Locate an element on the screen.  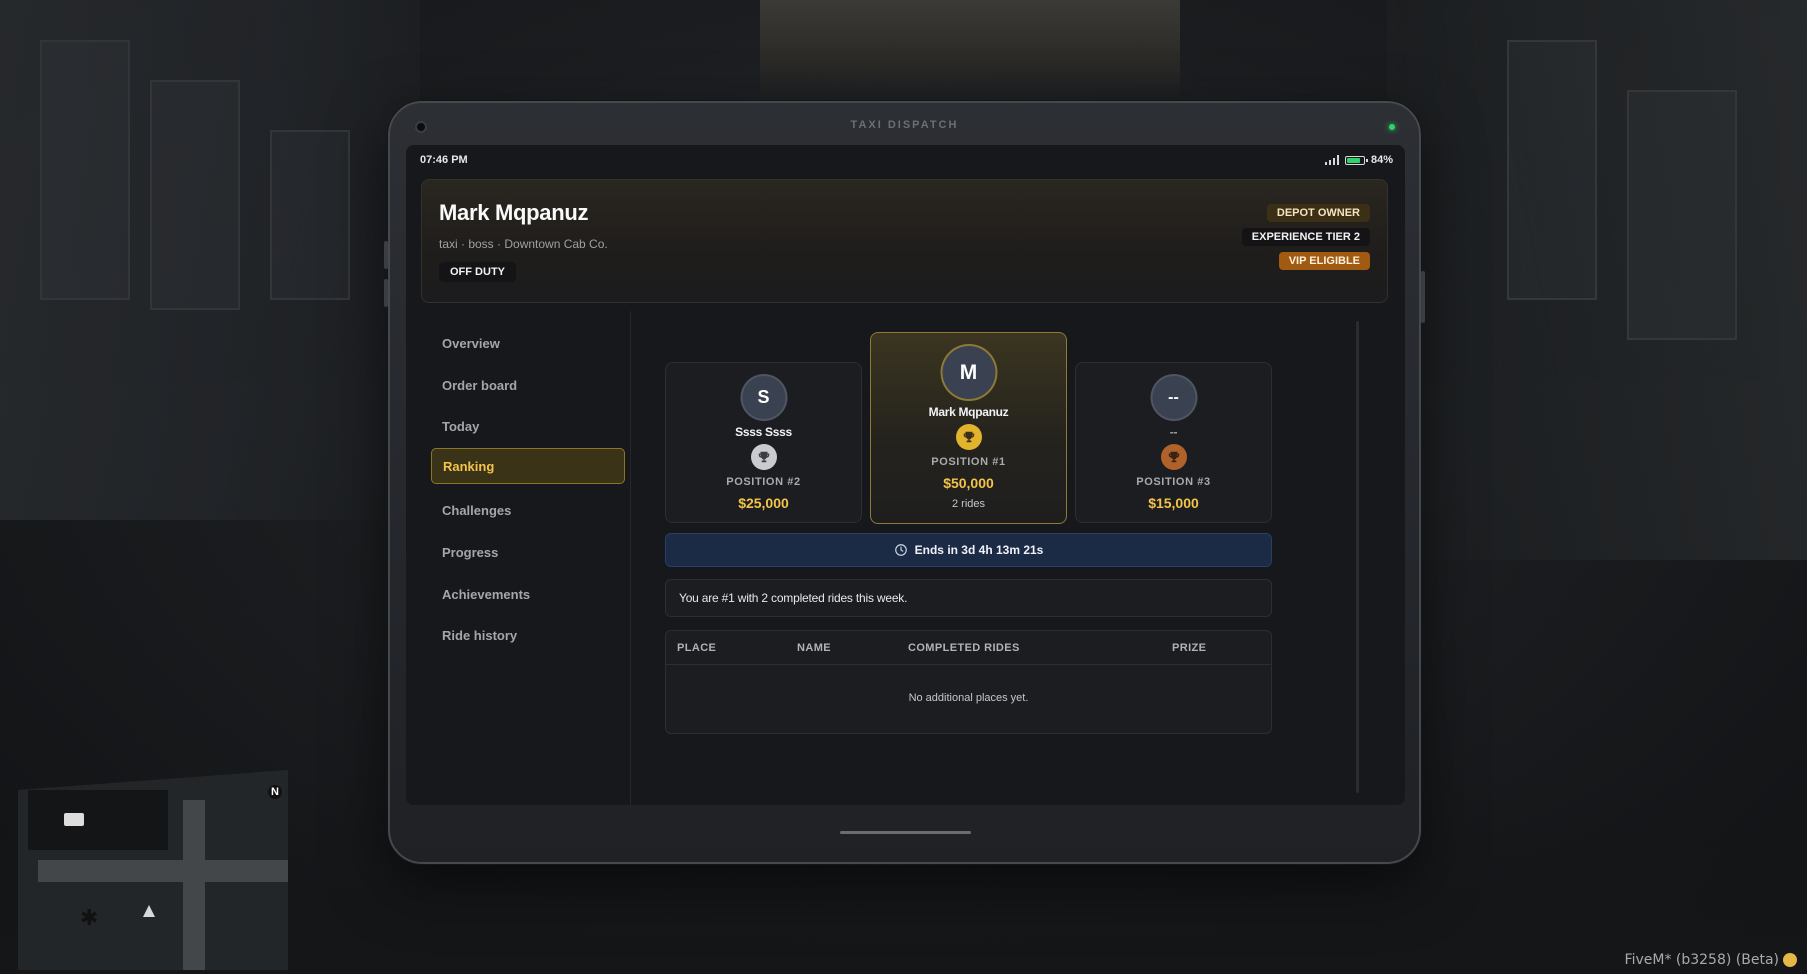
sidebar-item-progress: Progress is located at coordinates (528, 552).